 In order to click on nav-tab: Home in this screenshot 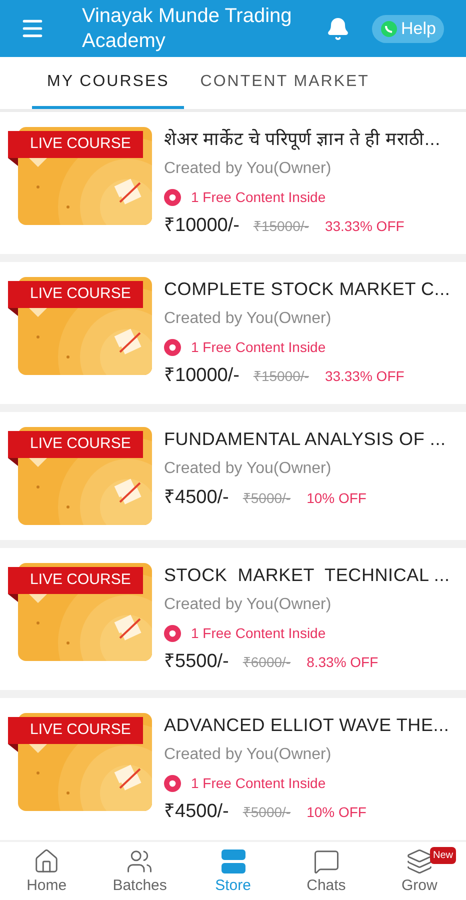, I will do `click(47, 871)`.